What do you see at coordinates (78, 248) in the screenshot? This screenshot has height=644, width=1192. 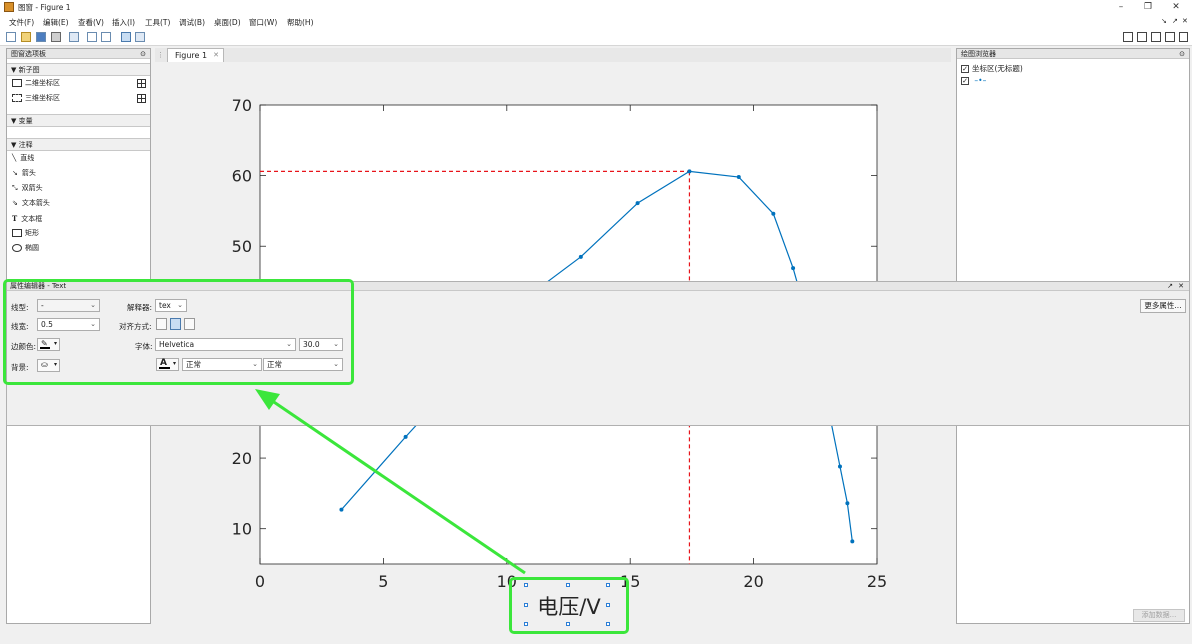 I see `annotation-ellipse: 椭圆` at bounding box center [78, 248].